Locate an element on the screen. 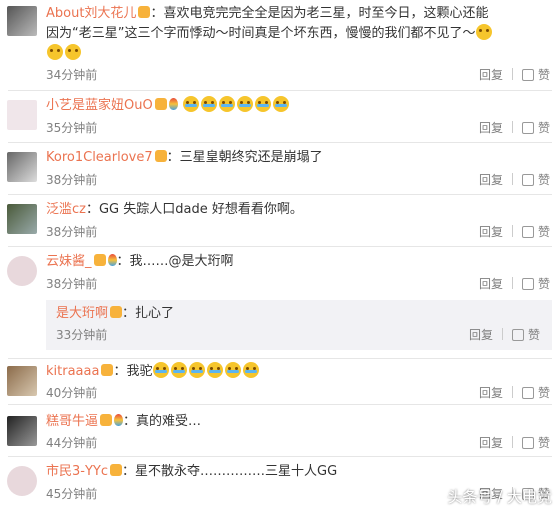  comment-item: kitraaaa ：我驼 40分钟前 回复 赞 is located at coordinates (280, 382).